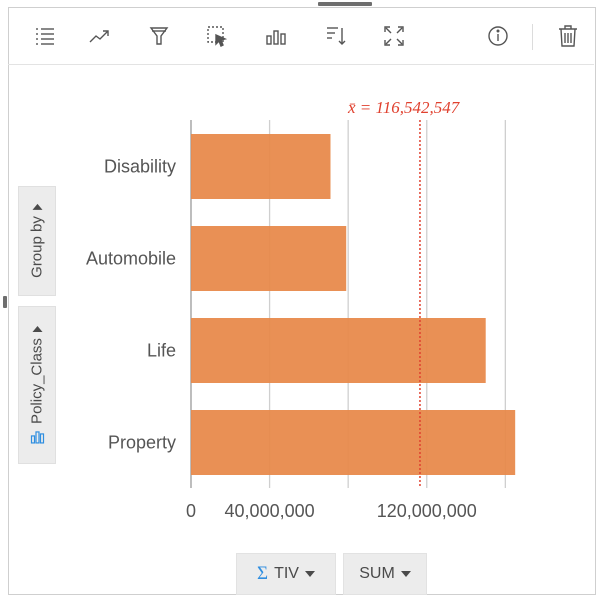  I want to click on bar-automobile, so click(269, 258).